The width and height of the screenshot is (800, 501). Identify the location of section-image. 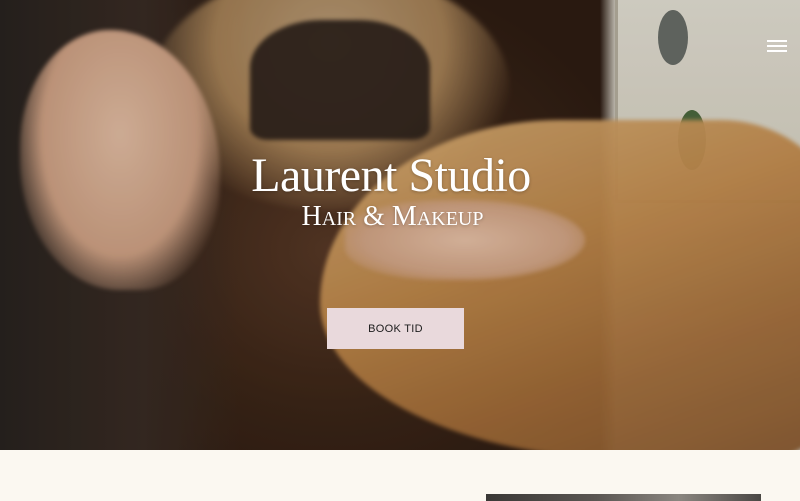
(623, 497).